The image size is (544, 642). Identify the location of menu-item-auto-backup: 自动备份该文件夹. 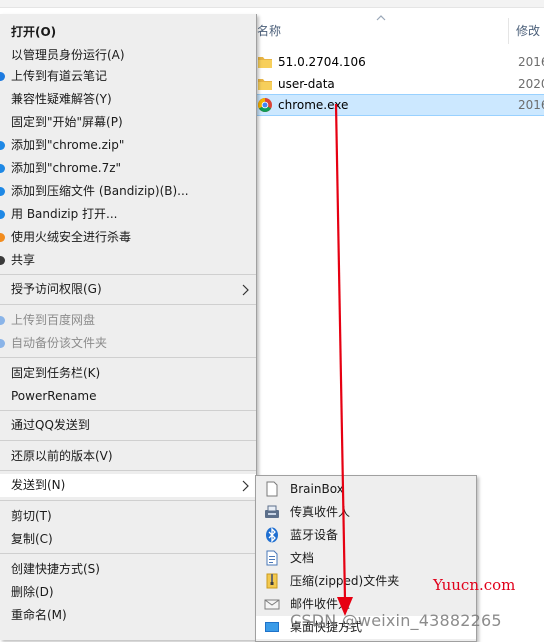
(128, 343).